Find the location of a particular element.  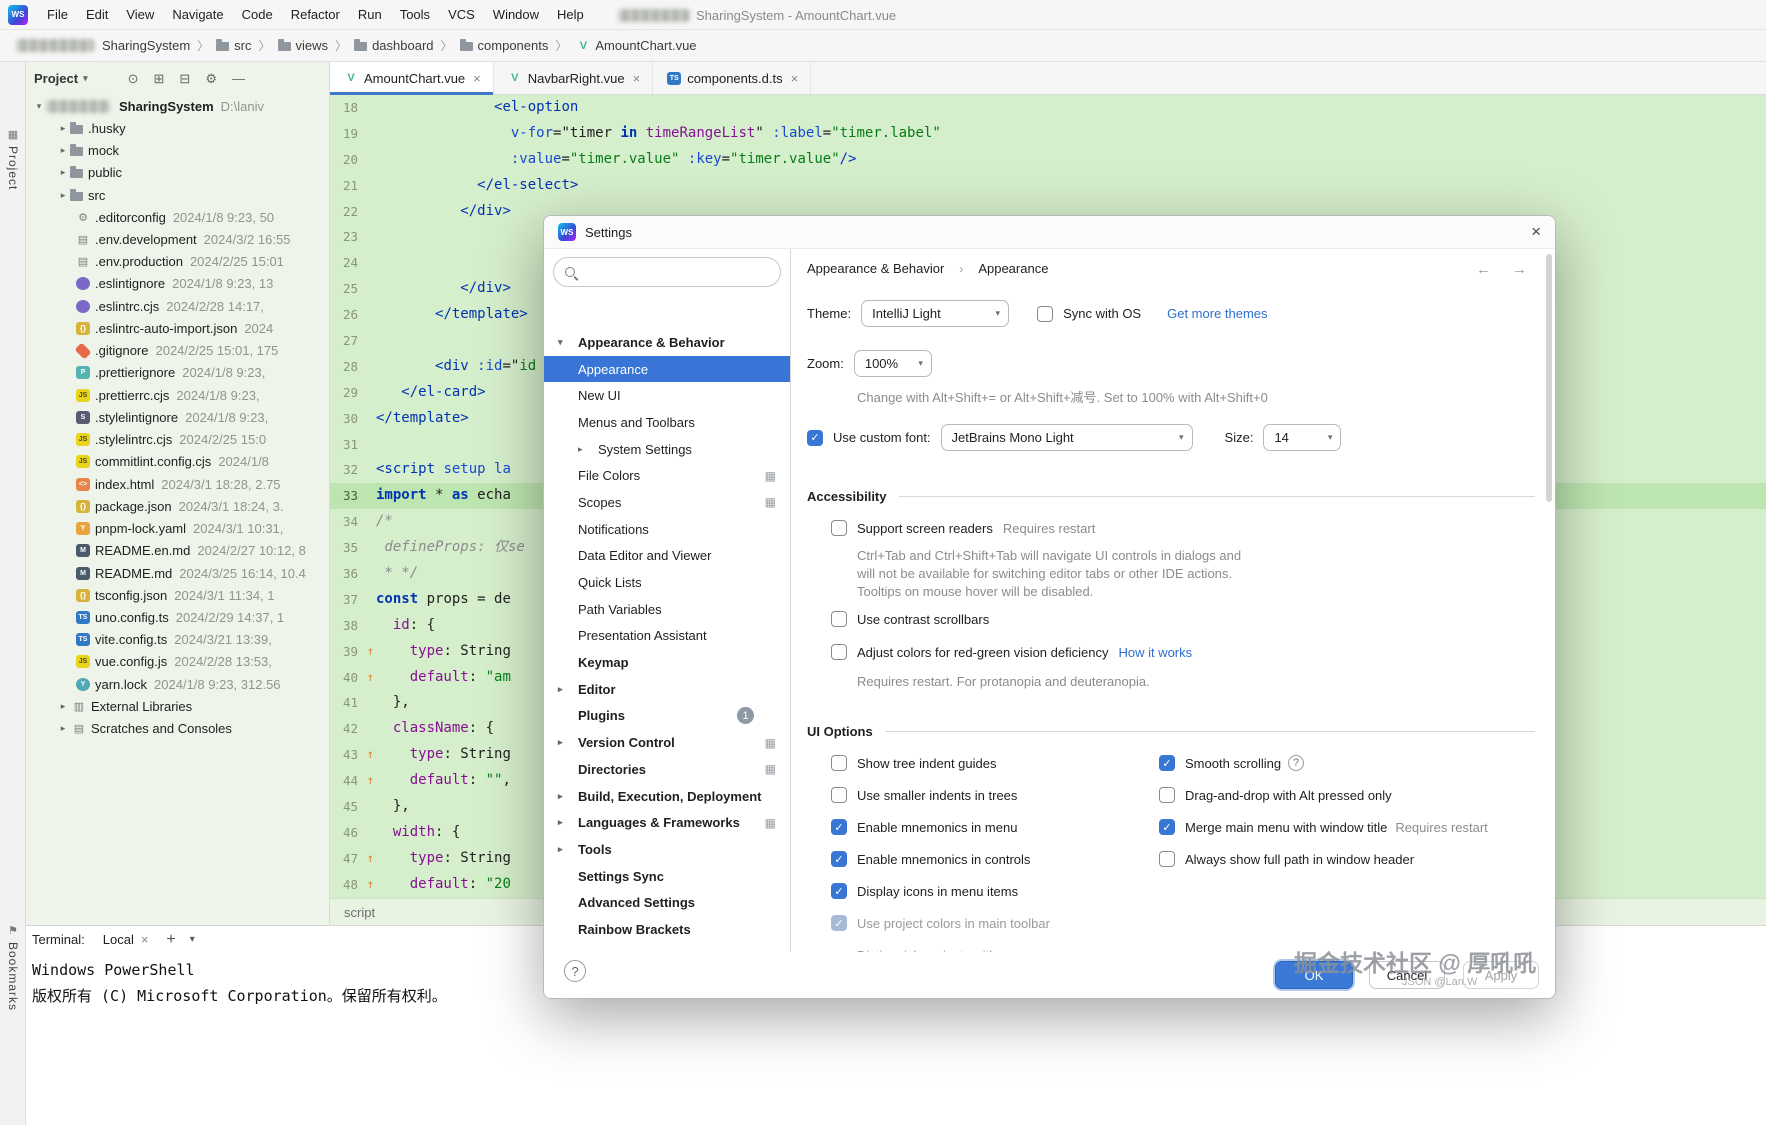

sync-with-os-checkbox is located at coordinates (1045, 313).